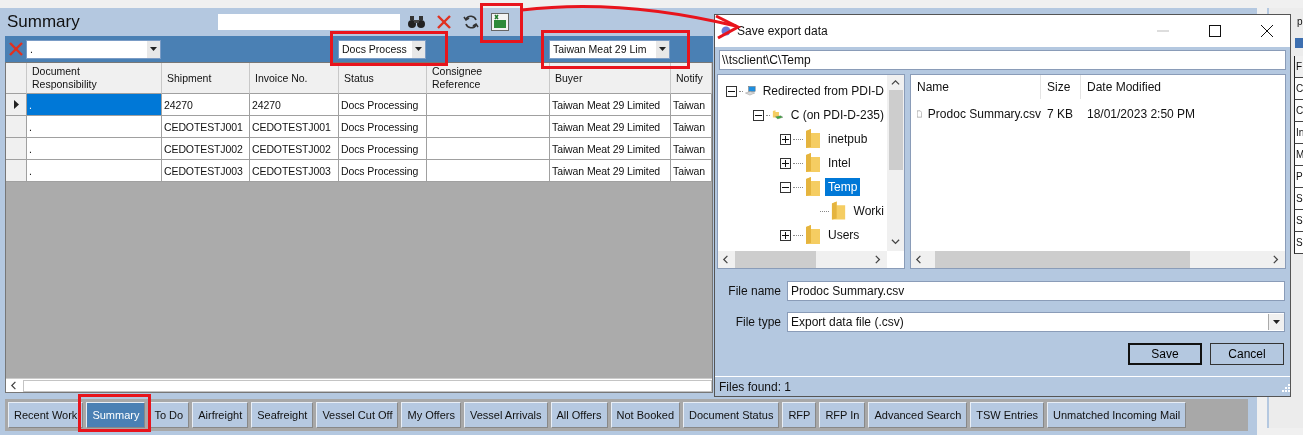  Describe the element at coordinates (976, 87) in the screenshot. I see `column-header: Name` at that location.